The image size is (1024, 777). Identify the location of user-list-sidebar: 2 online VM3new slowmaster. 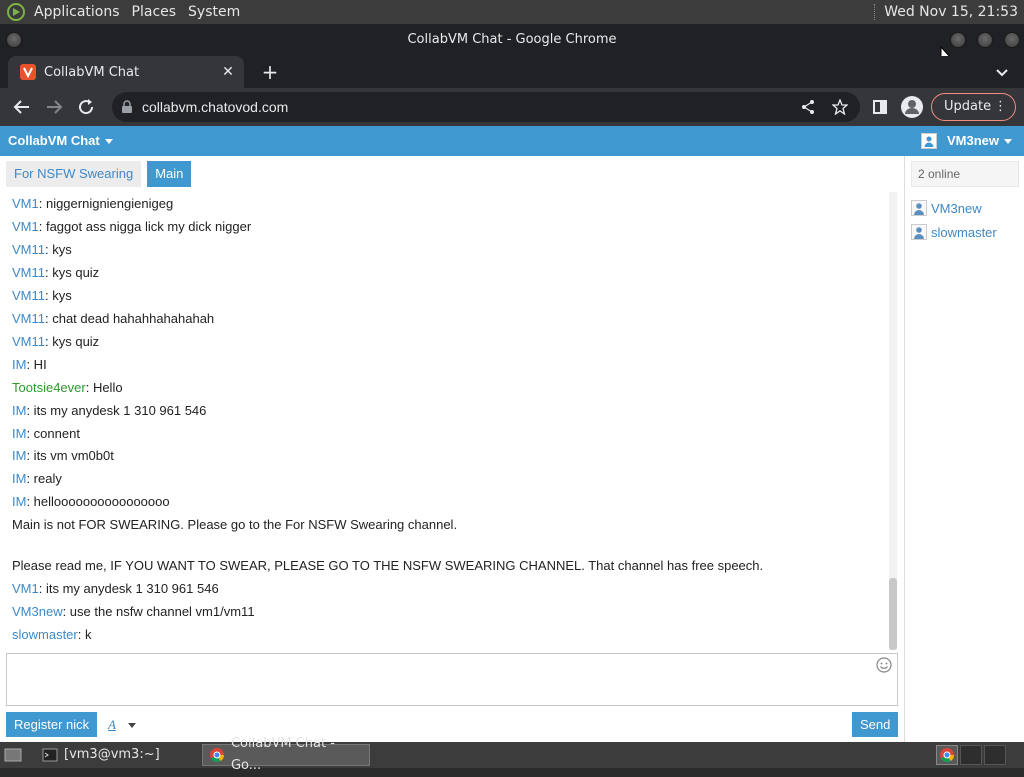
(964, 449).